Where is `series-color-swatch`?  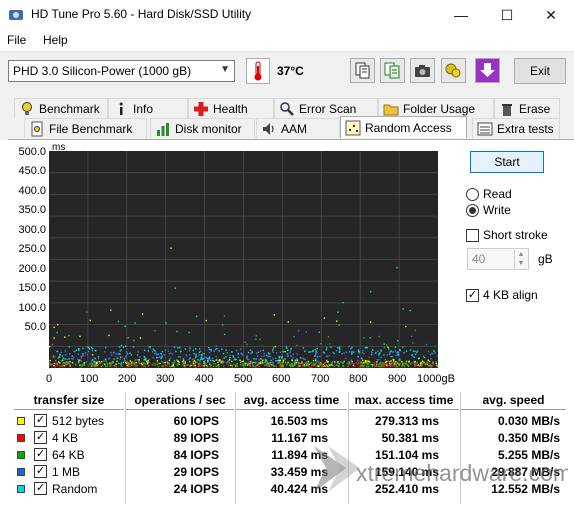
series-color-swatch is located at coordinates (21, 455).